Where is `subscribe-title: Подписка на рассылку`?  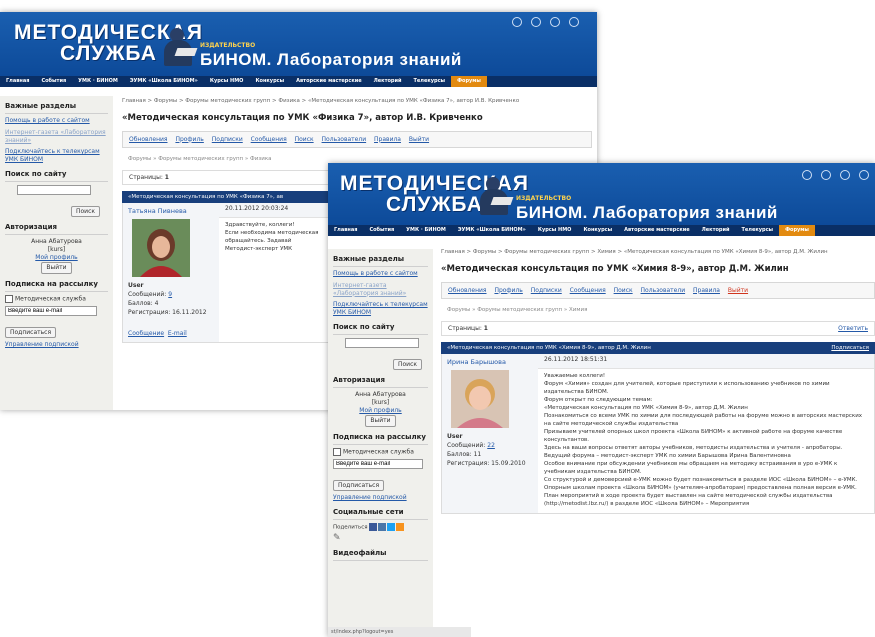 subscribe-title: Подписка на рассылку is located at coordinates (380, 439).